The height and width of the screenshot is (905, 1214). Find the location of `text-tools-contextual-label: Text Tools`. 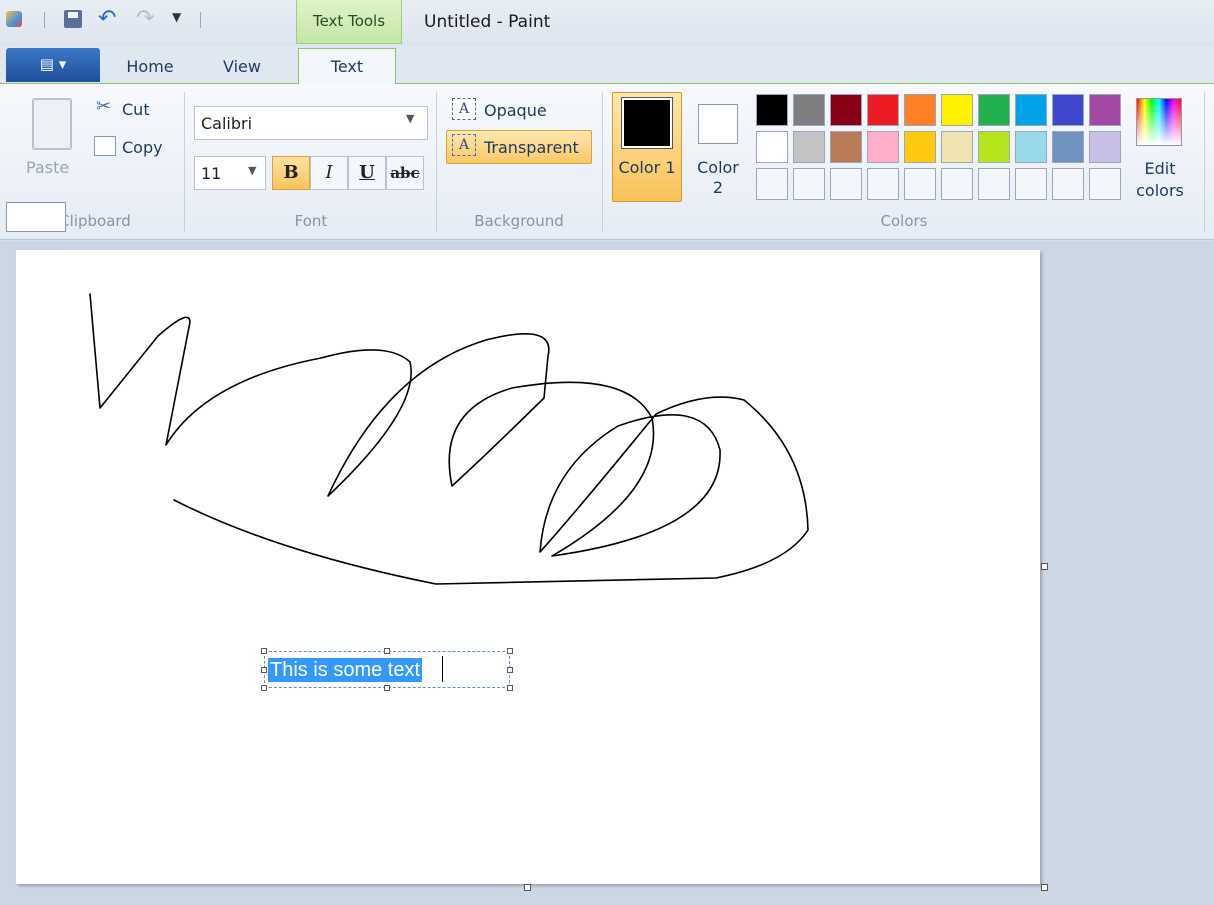

text-tools-contextual-label: Text Tools is located at coordinates (349, 22).